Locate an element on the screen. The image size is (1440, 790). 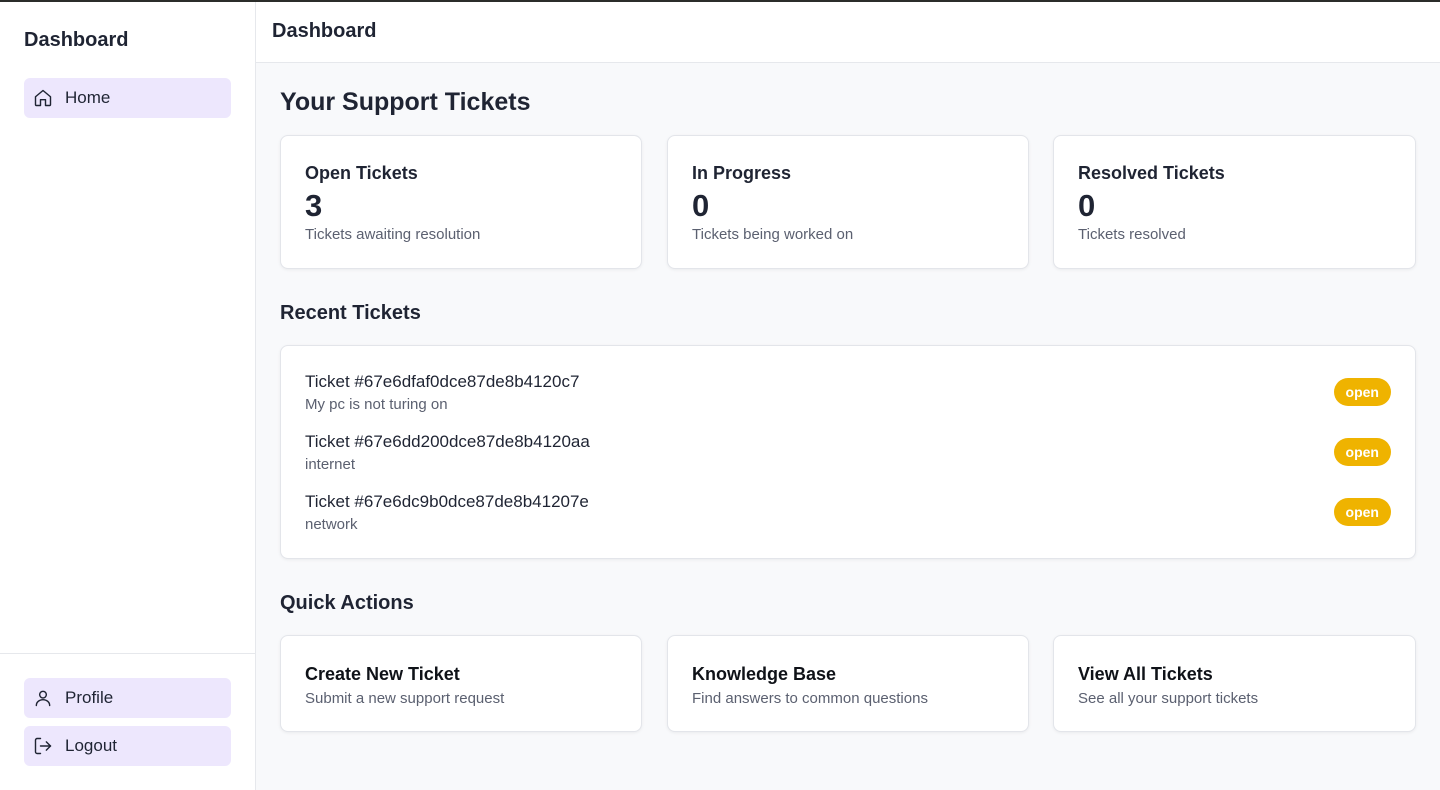
stat-description: Tickets resolved is located at coordinates (1132, 234).